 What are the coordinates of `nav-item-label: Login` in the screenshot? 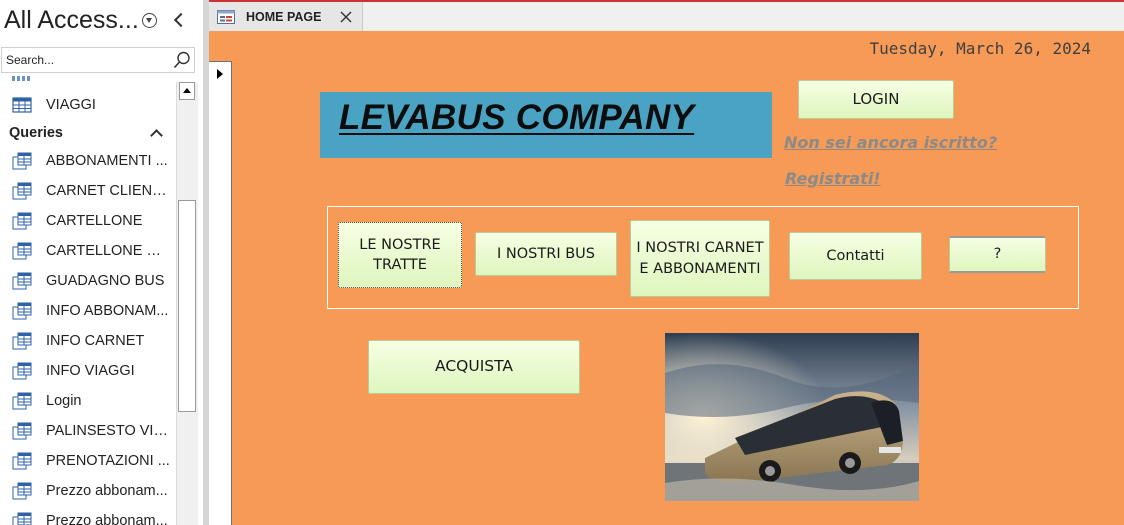 It's located at (64, 401).